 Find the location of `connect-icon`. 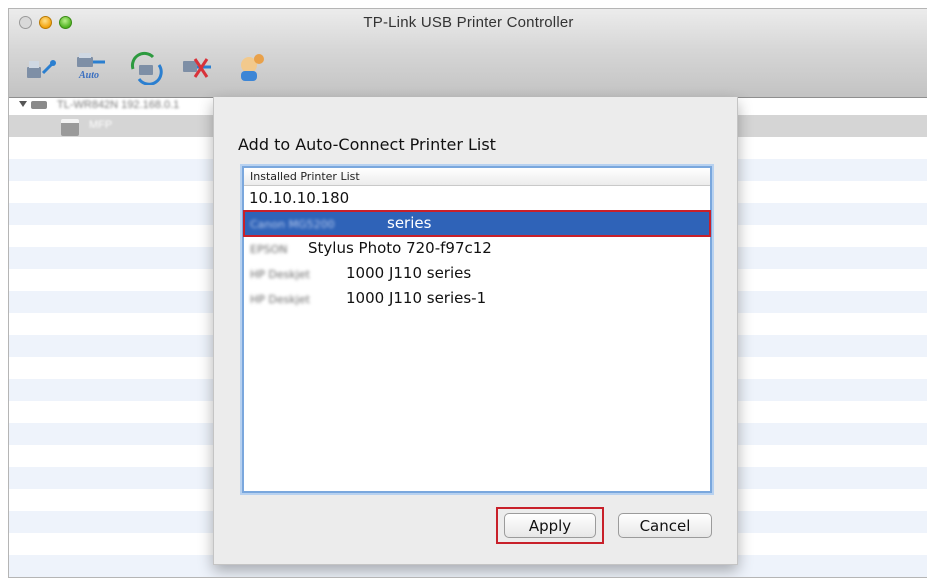

connect-icon is located at coordinates (40, 68).